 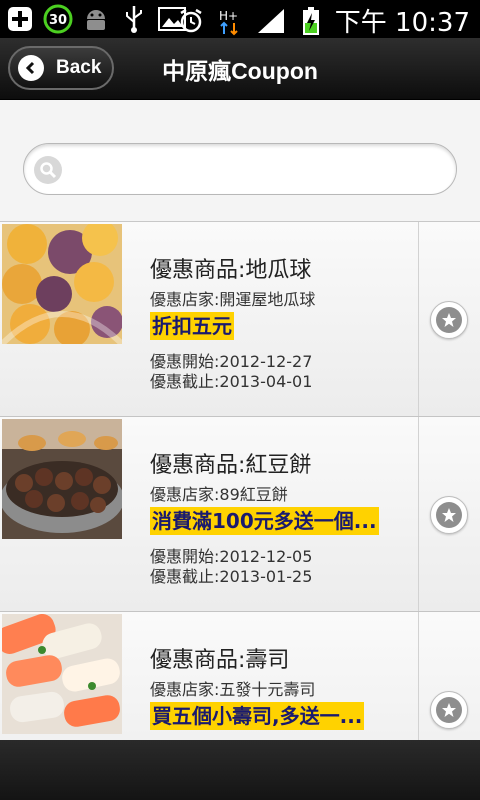 What do you see at coordinates (48, 170) in the screenshot?
I see `search-icon` at bounding box center [48, 170].